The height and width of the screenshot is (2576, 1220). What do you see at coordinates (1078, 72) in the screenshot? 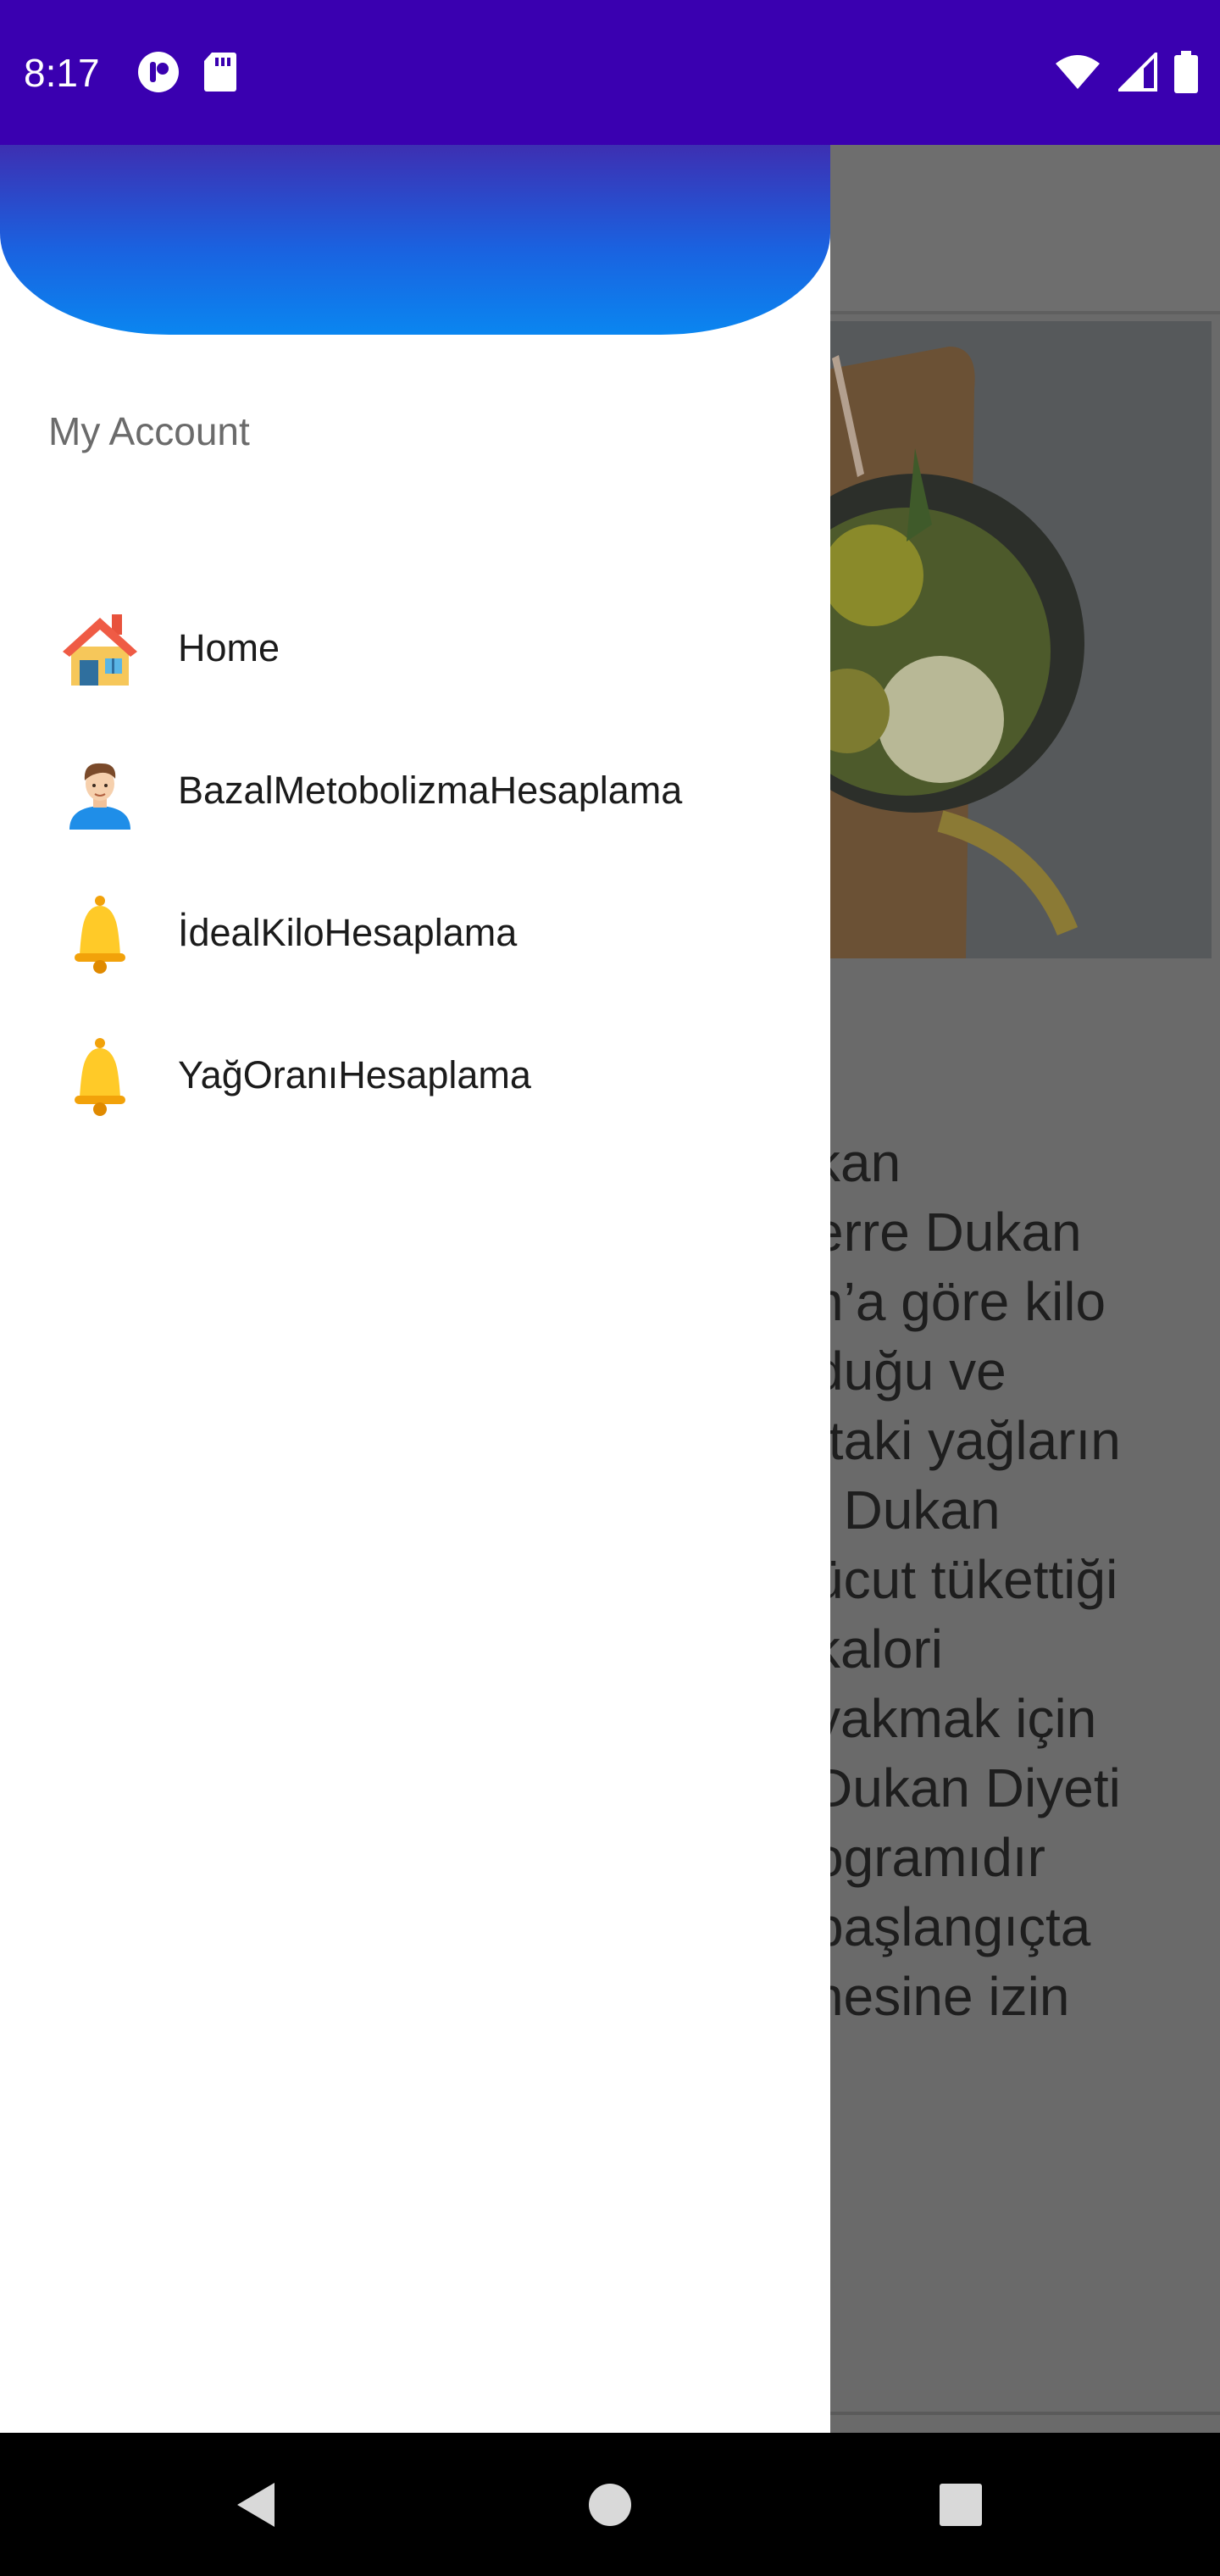
I see `wifi-icon` at bounding box center [1078, 72].